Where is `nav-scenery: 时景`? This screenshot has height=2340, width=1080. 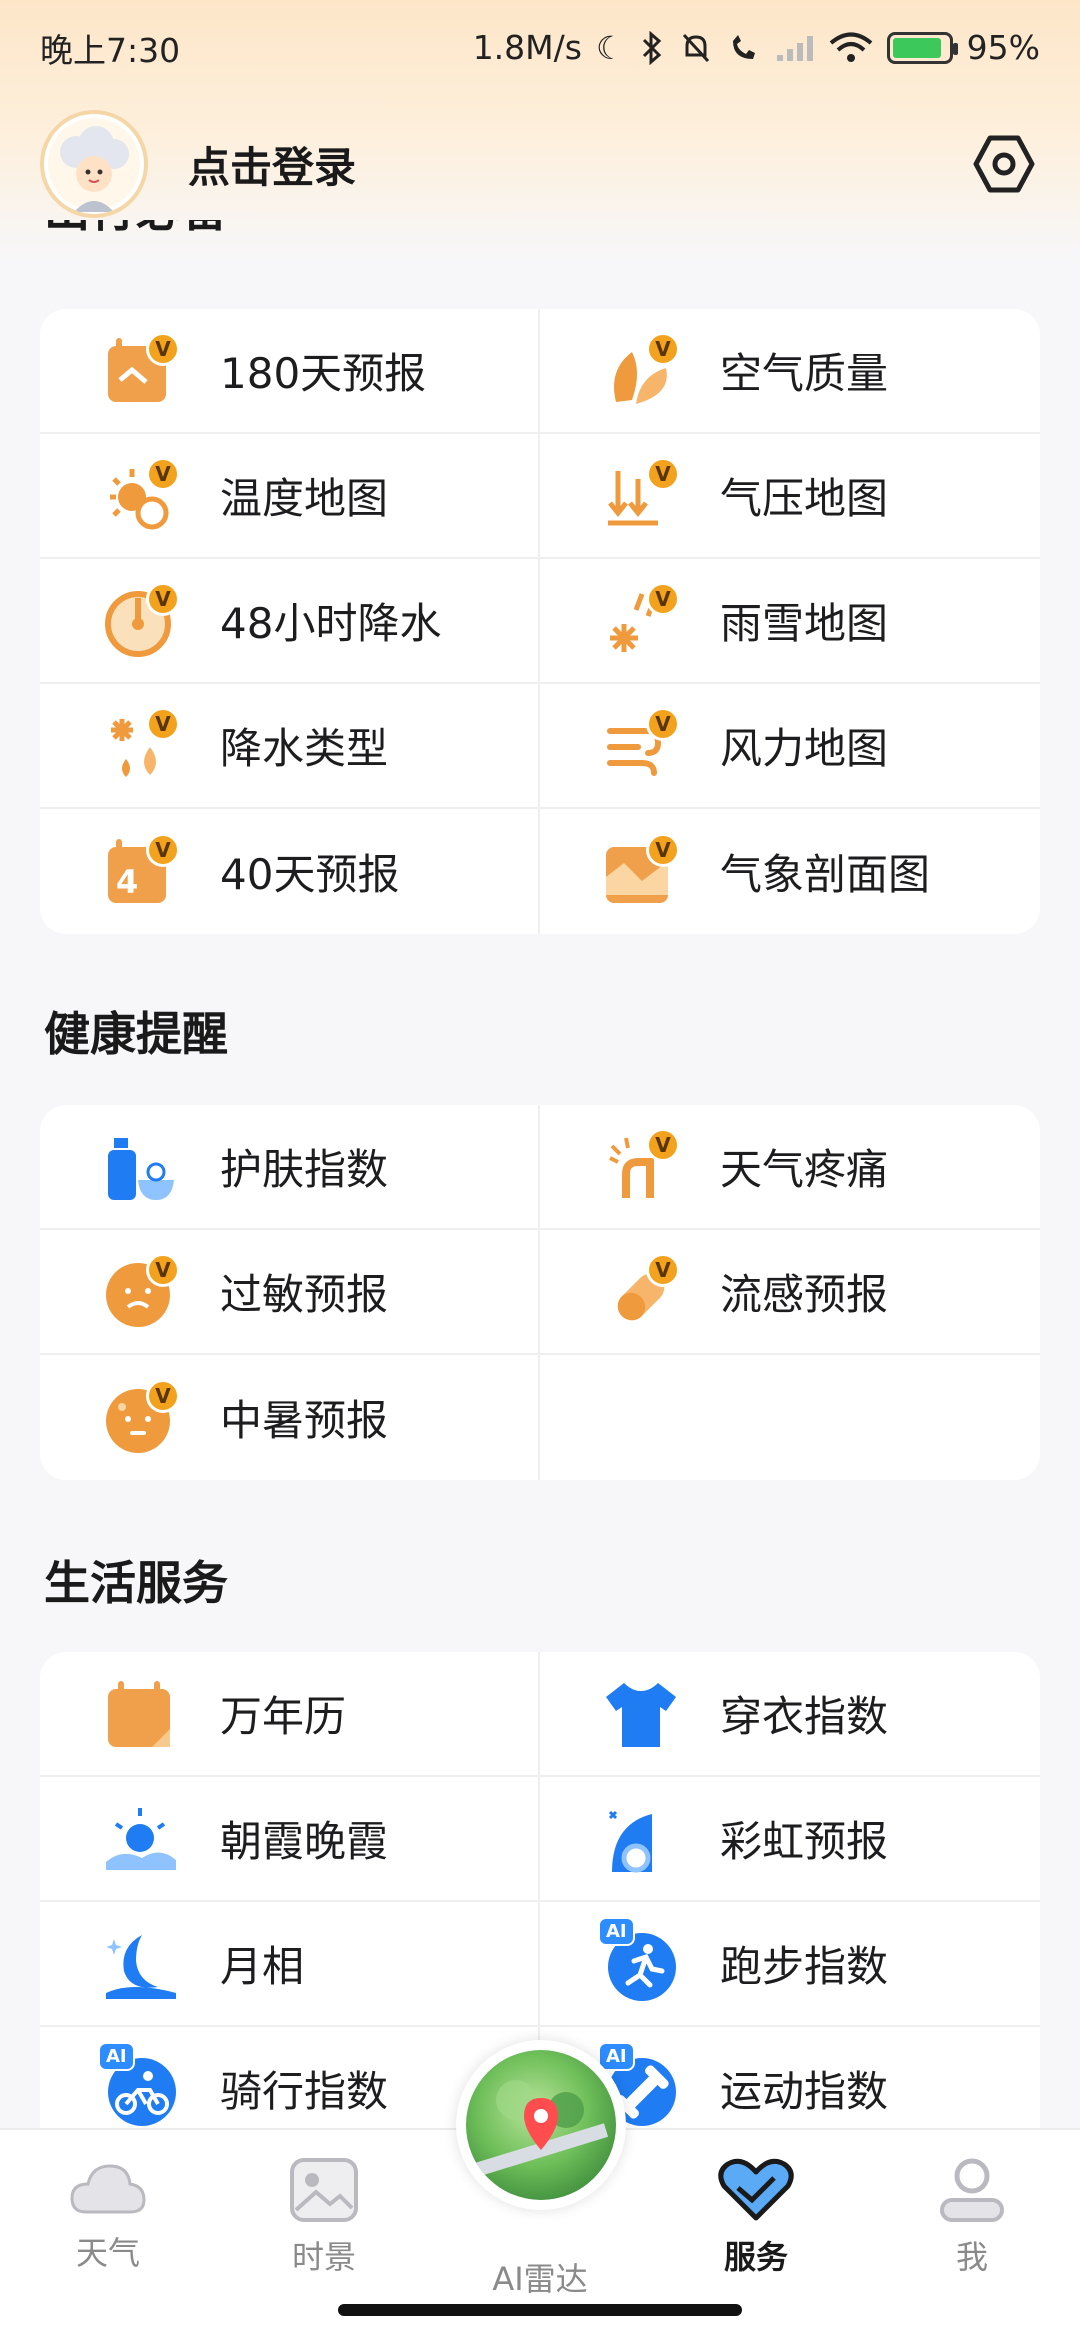 nav-scenery: 时景 is located at coordinates (324, 2217).